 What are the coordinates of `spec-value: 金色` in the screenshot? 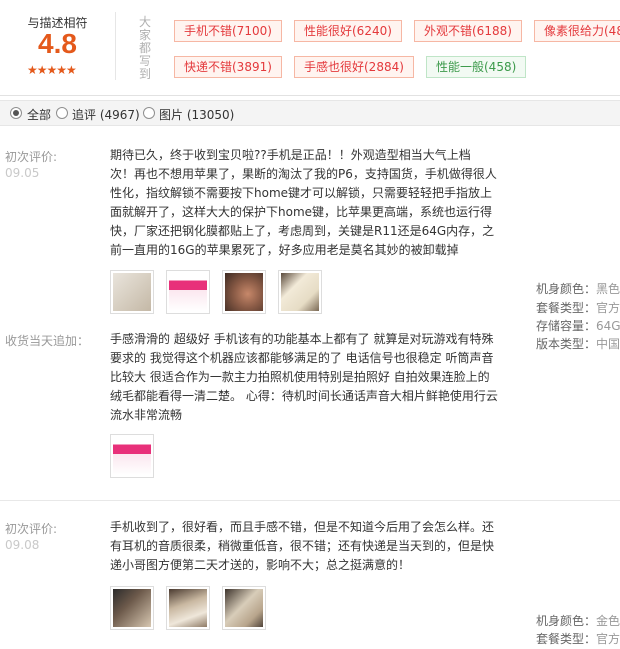 It's located at (608, 621).